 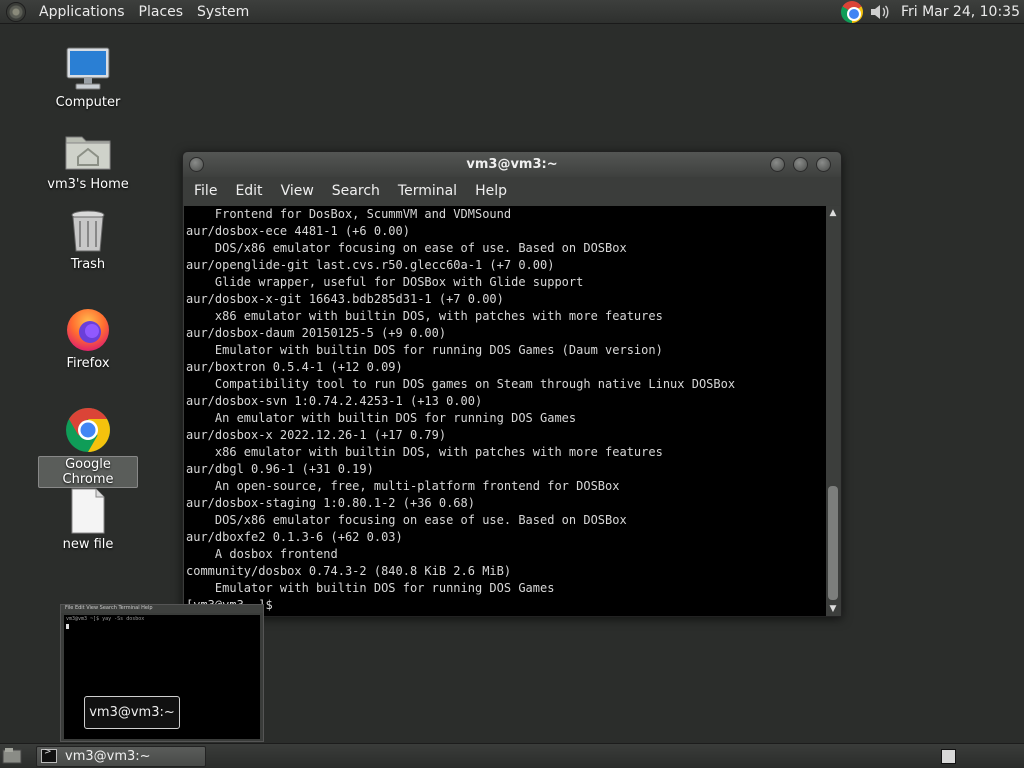 I want to click on trash-icon, so click(x=88, y=231).